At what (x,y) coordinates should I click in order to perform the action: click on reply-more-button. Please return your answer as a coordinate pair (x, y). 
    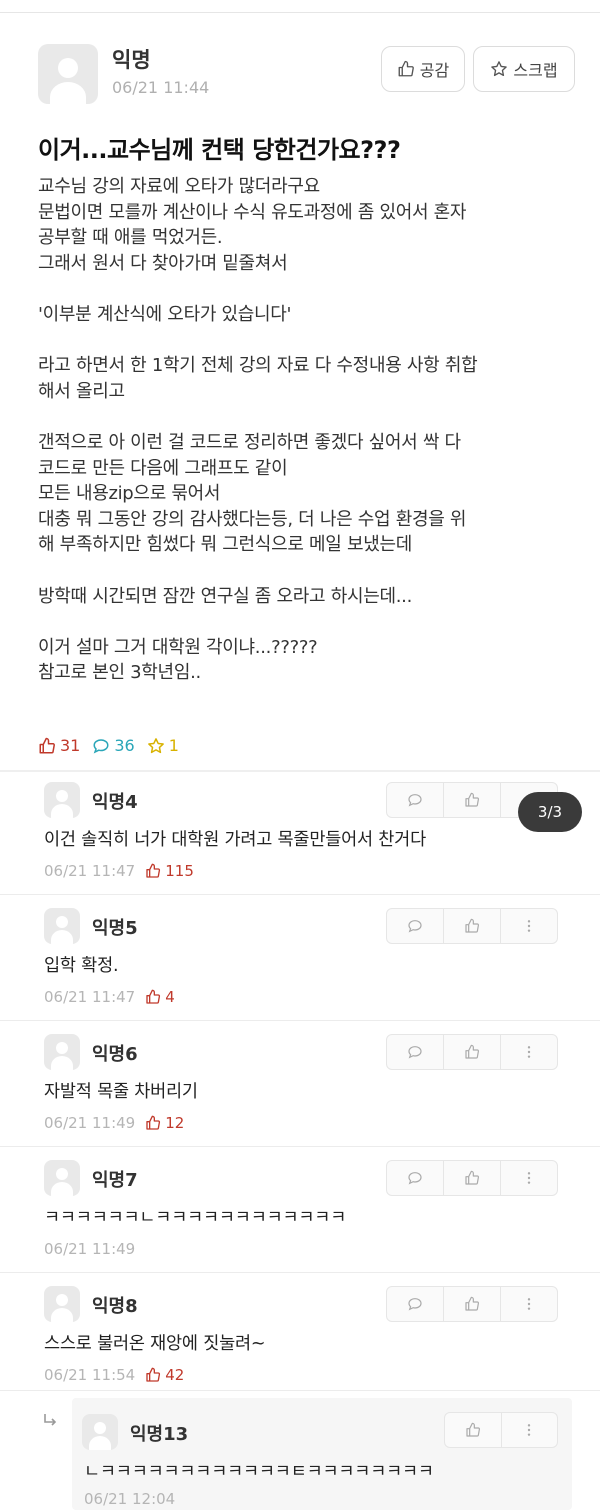
    Looking at the image, I should click on (530, 1430).